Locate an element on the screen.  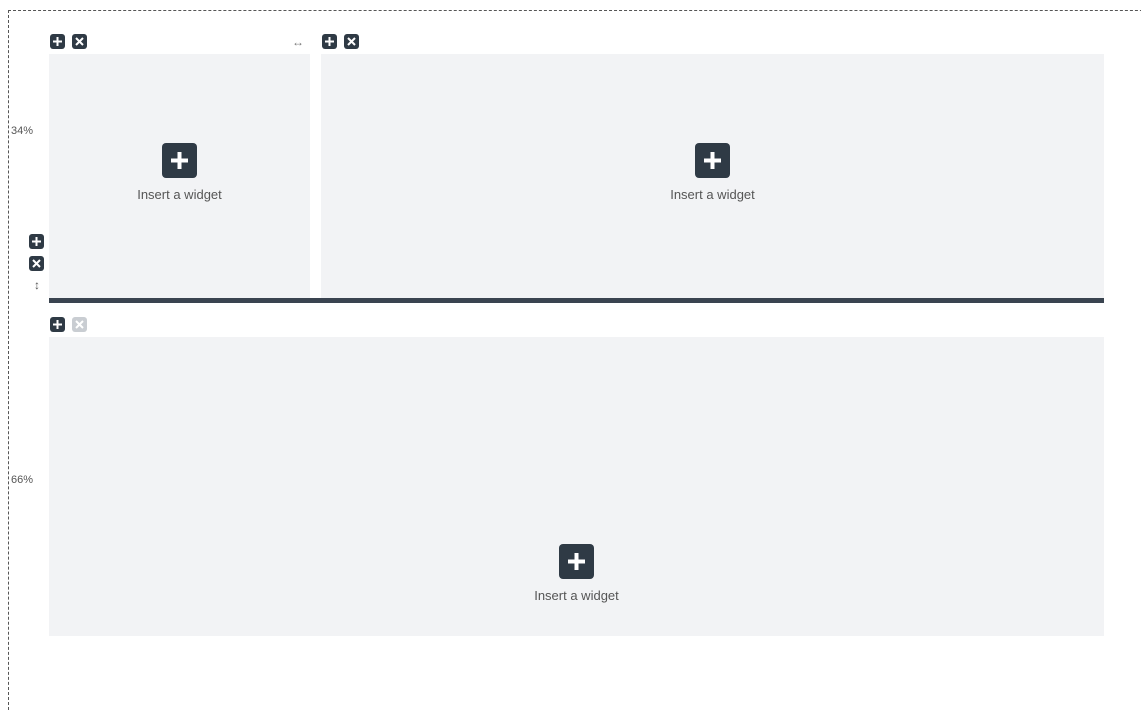
widget-slot: Insert a widget is located at coordinates (179, 176).